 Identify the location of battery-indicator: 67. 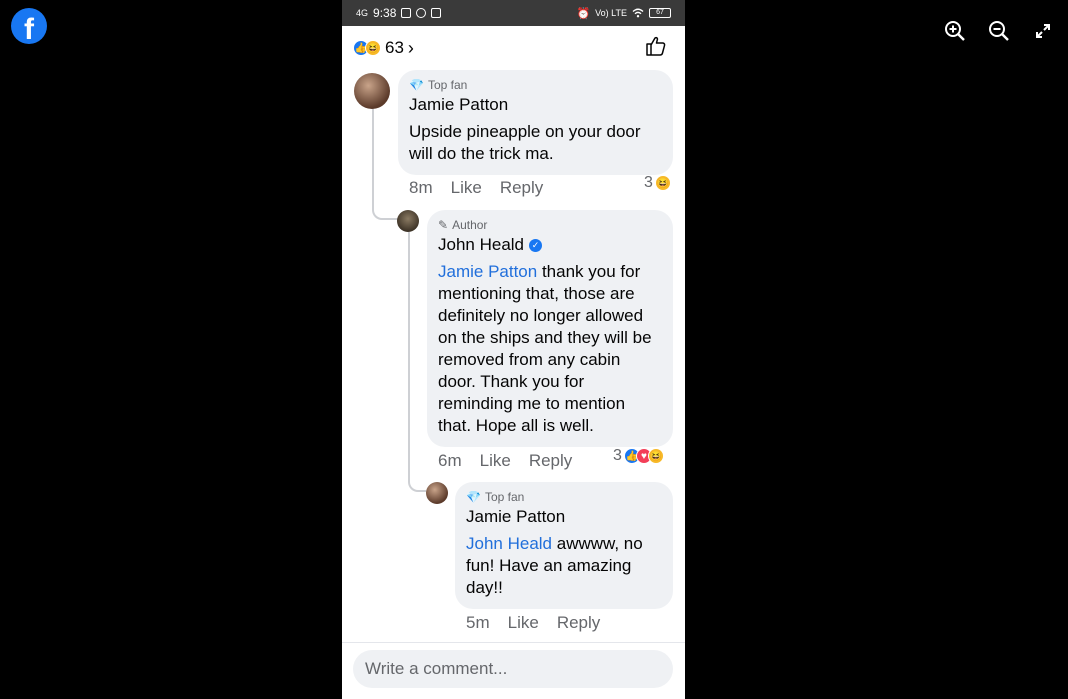
(660, 13).